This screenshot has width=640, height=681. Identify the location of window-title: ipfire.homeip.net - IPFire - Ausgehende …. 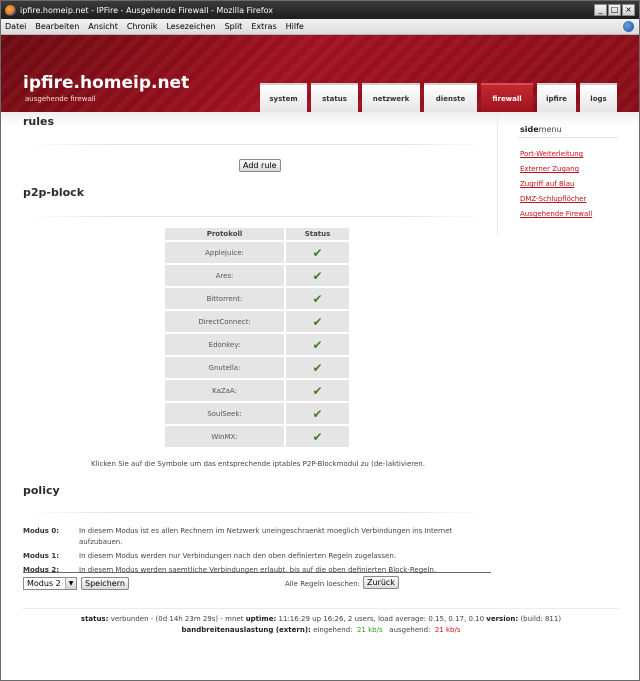
(147, 10).